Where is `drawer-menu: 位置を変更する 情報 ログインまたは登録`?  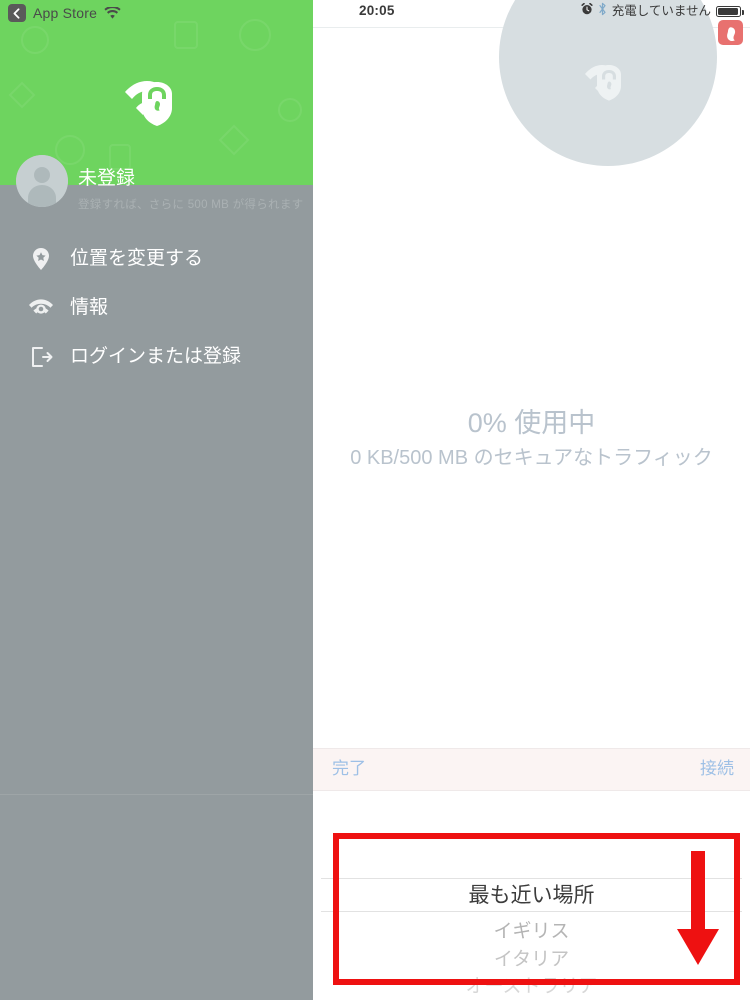 drawer-menu: 位置を変更する 情報 ログインまたは登録 is located at coordinates (156, 307).